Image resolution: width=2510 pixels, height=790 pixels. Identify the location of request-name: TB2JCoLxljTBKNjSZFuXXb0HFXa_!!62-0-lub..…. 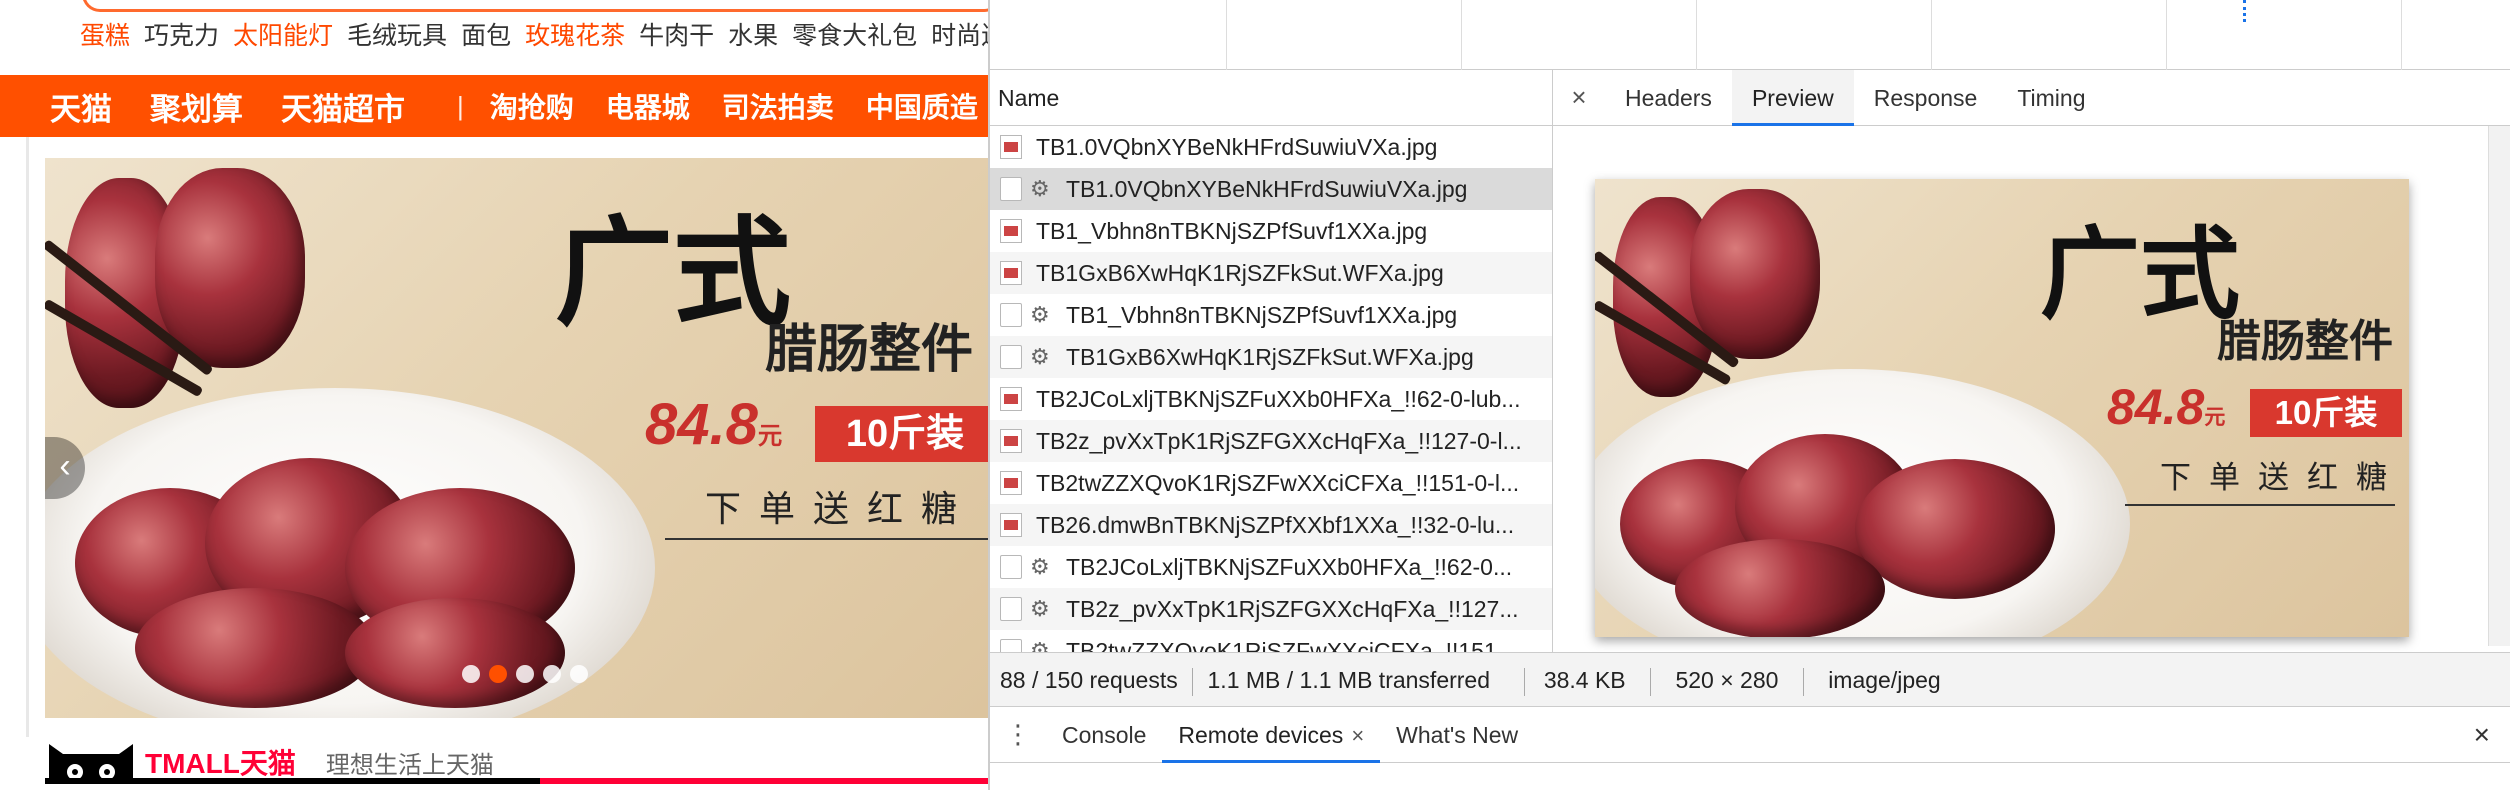
(1278, 398).